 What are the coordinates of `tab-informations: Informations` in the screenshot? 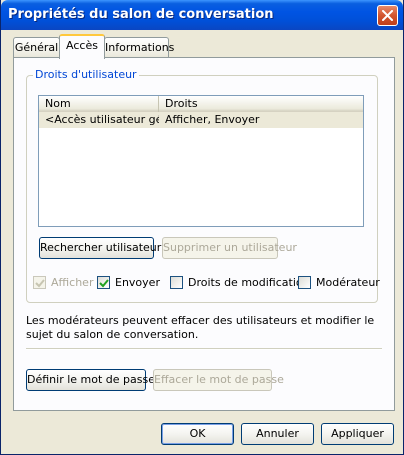 It's located at (139, 47).